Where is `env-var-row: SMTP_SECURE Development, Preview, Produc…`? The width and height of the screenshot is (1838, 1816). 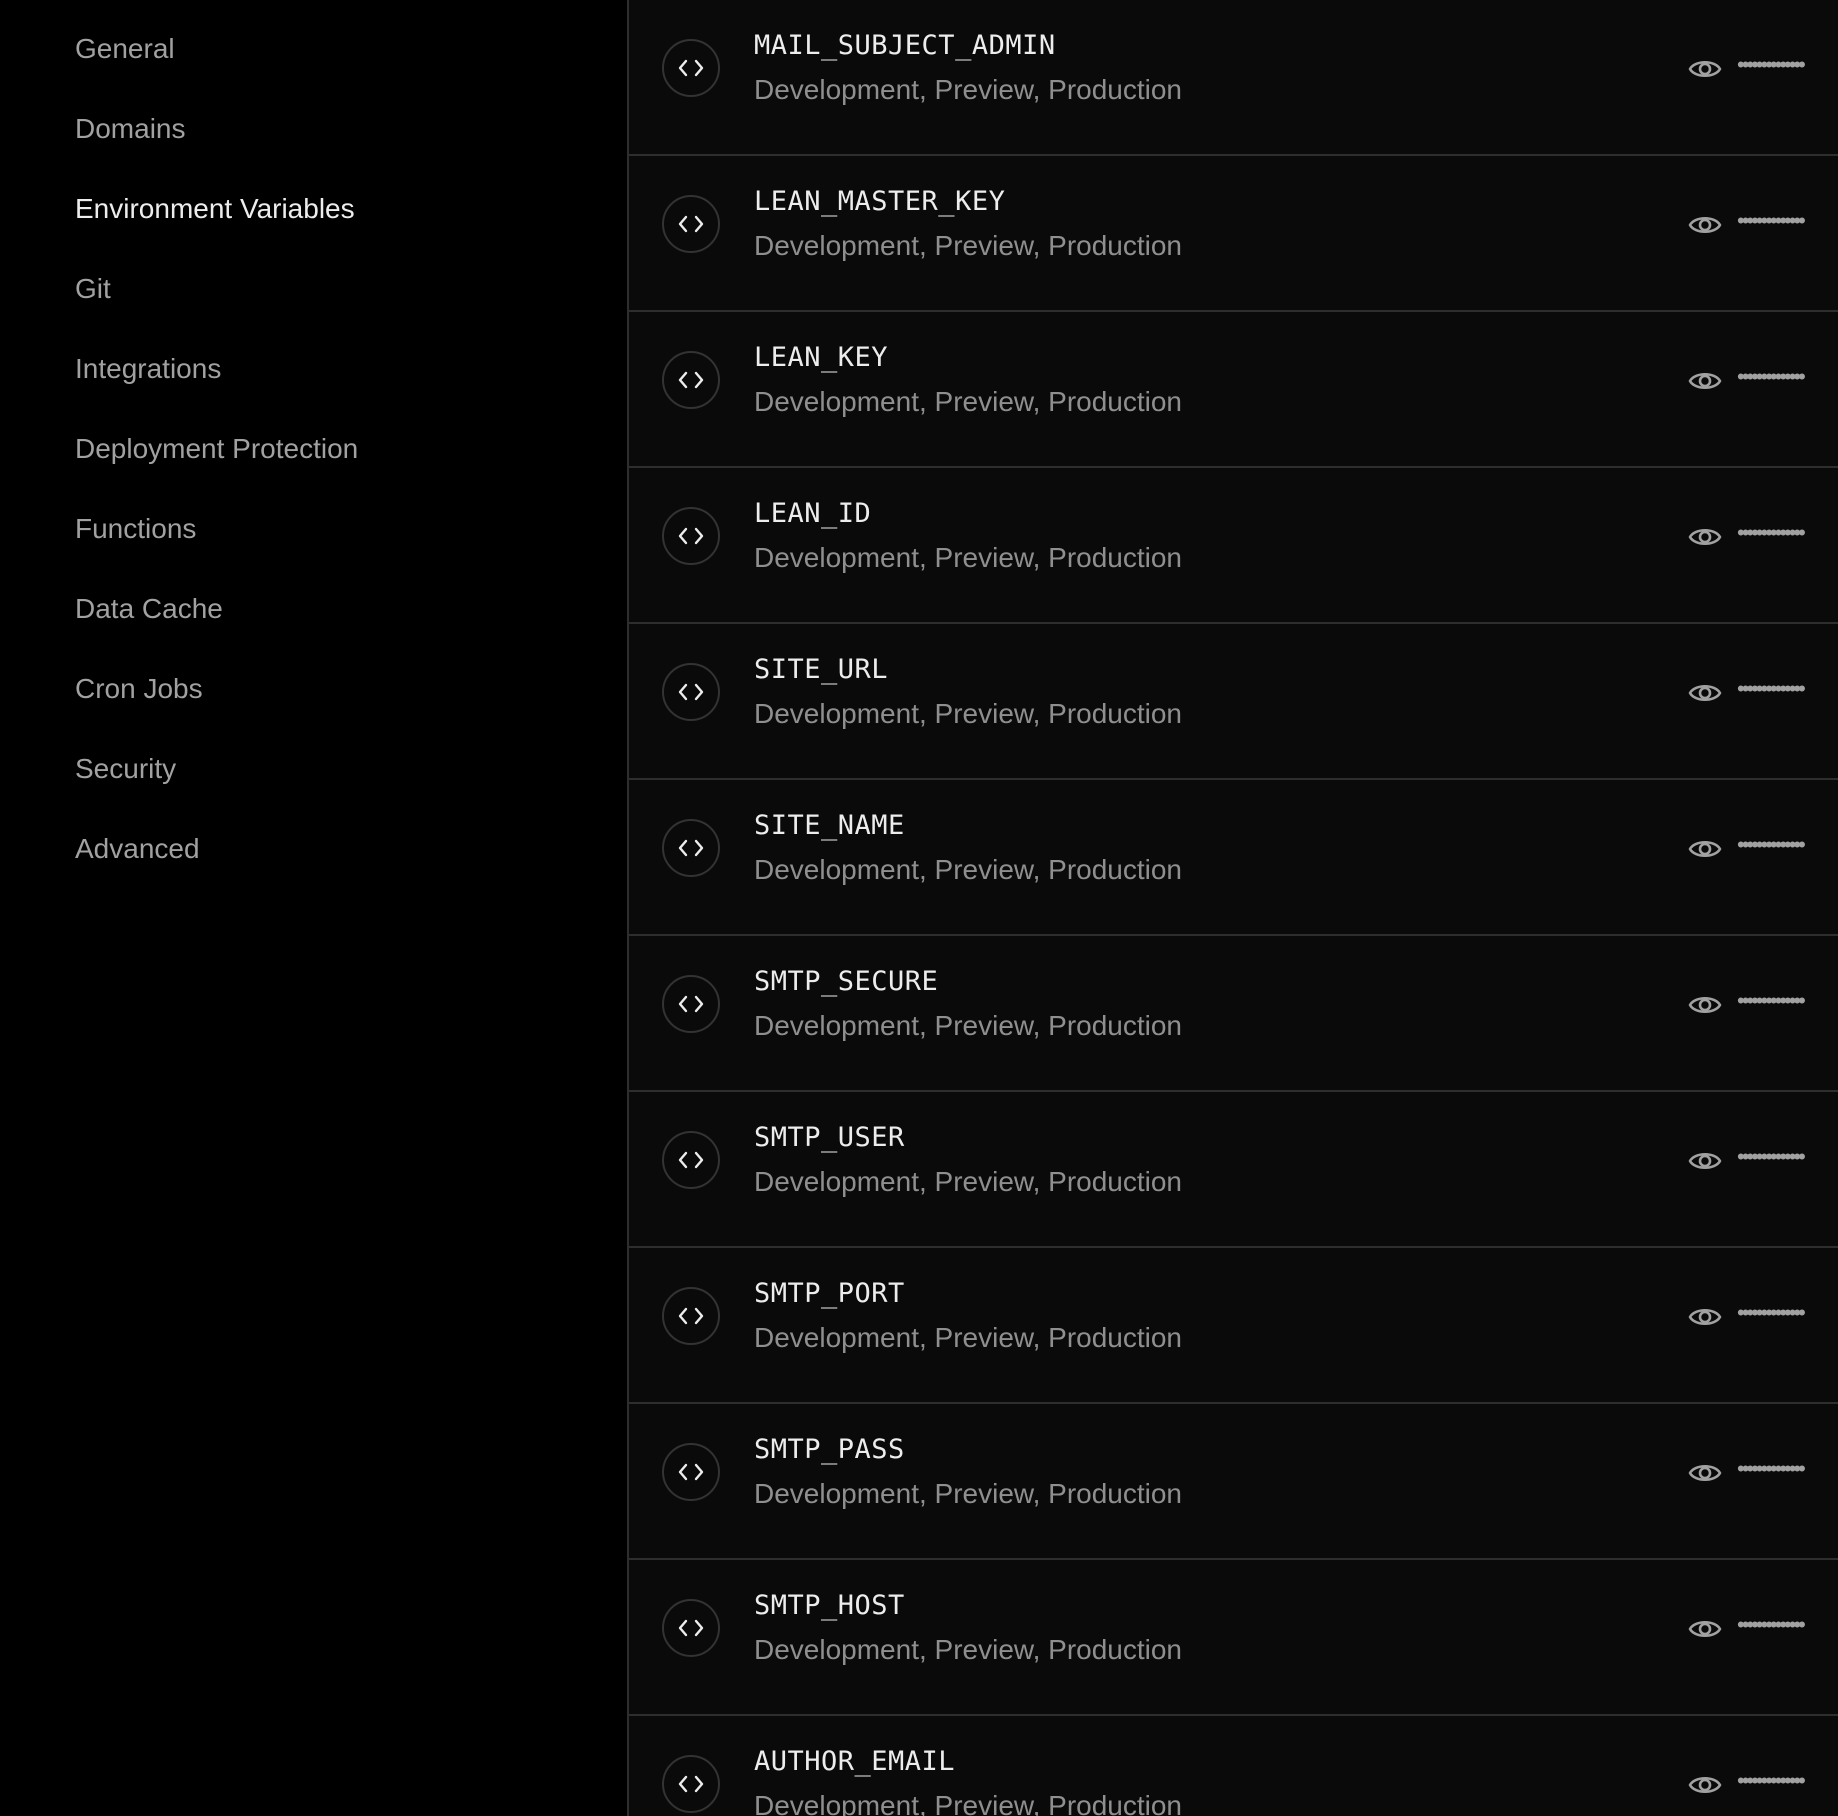
env-var-row: SMTP_SECURE Development, Preview, Produc… is located at coordinates (1233, 1014).